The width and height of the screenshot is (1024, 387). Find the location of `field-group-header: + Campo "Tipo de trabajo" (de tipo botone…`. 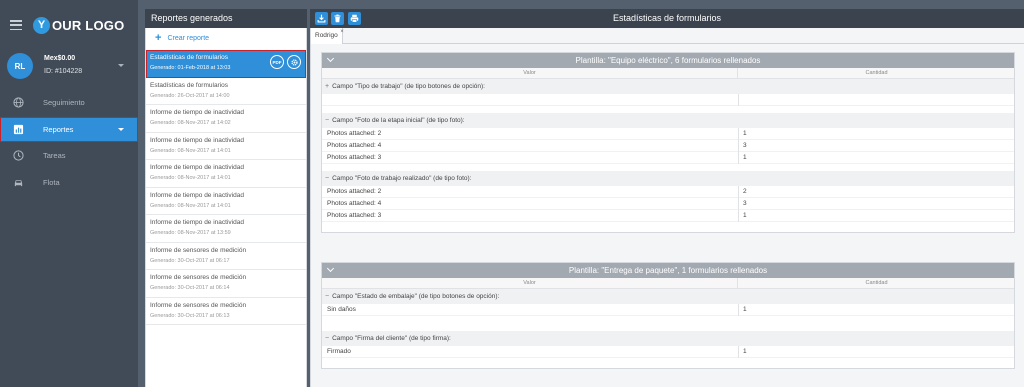

field-group-header: + Campo "Tipo de trabajo" (de tipo botone… is located at coordinates (668, 86).